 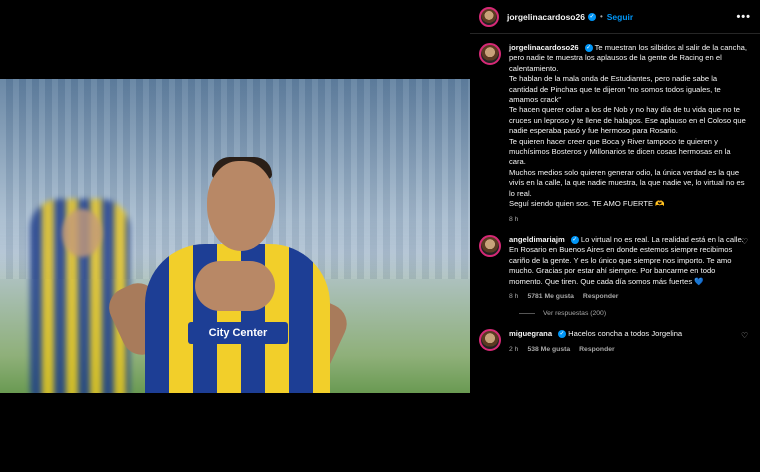 I want to click on caption-username: jorgelinacardoso26, so click(x=544, y=47).